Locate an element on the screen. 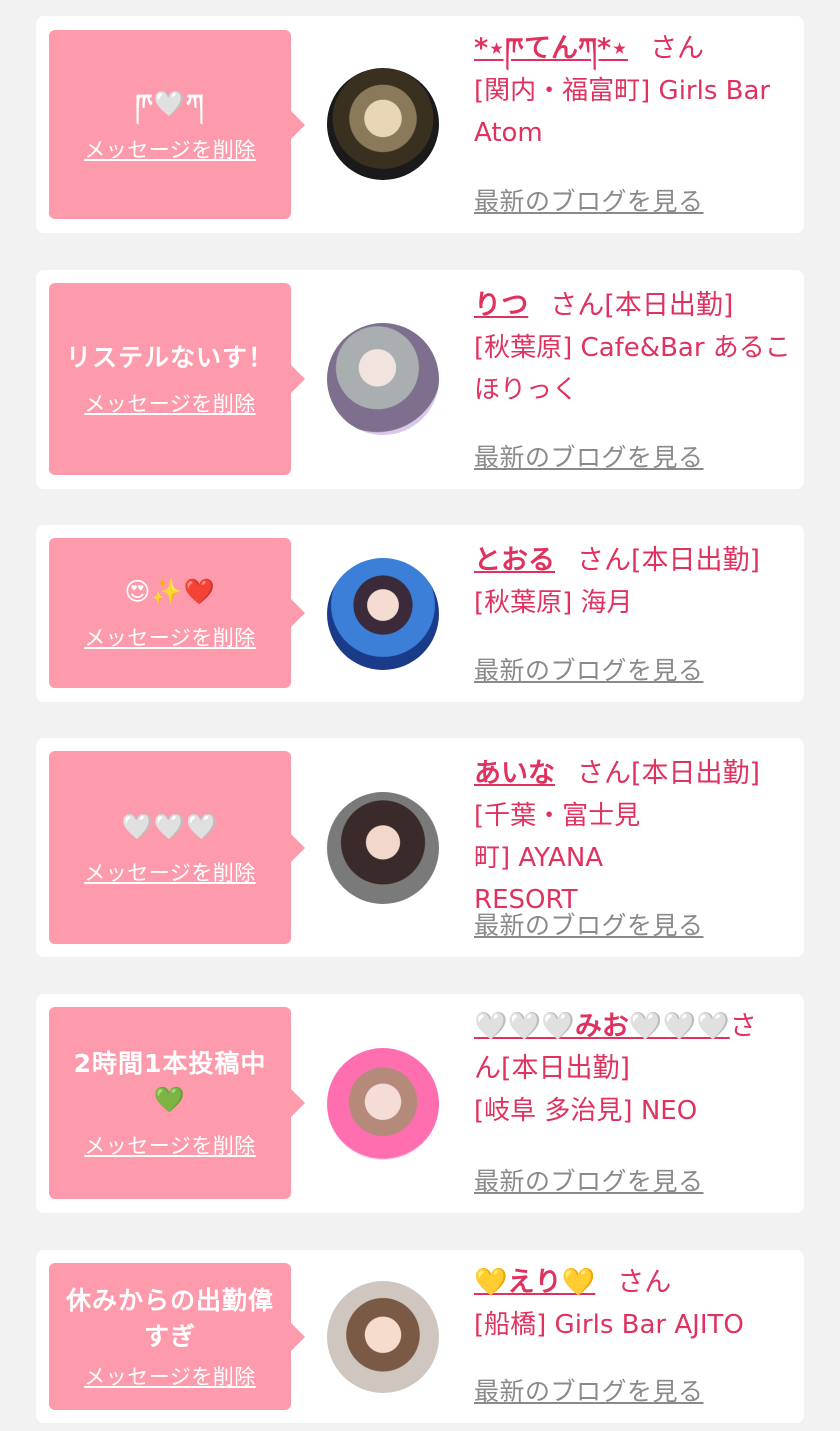 The image size is (840, 1431). cast-info: 💛えり💛 さん [船橋] Girls Bar AJITO is located at coordinates (633, 1304).